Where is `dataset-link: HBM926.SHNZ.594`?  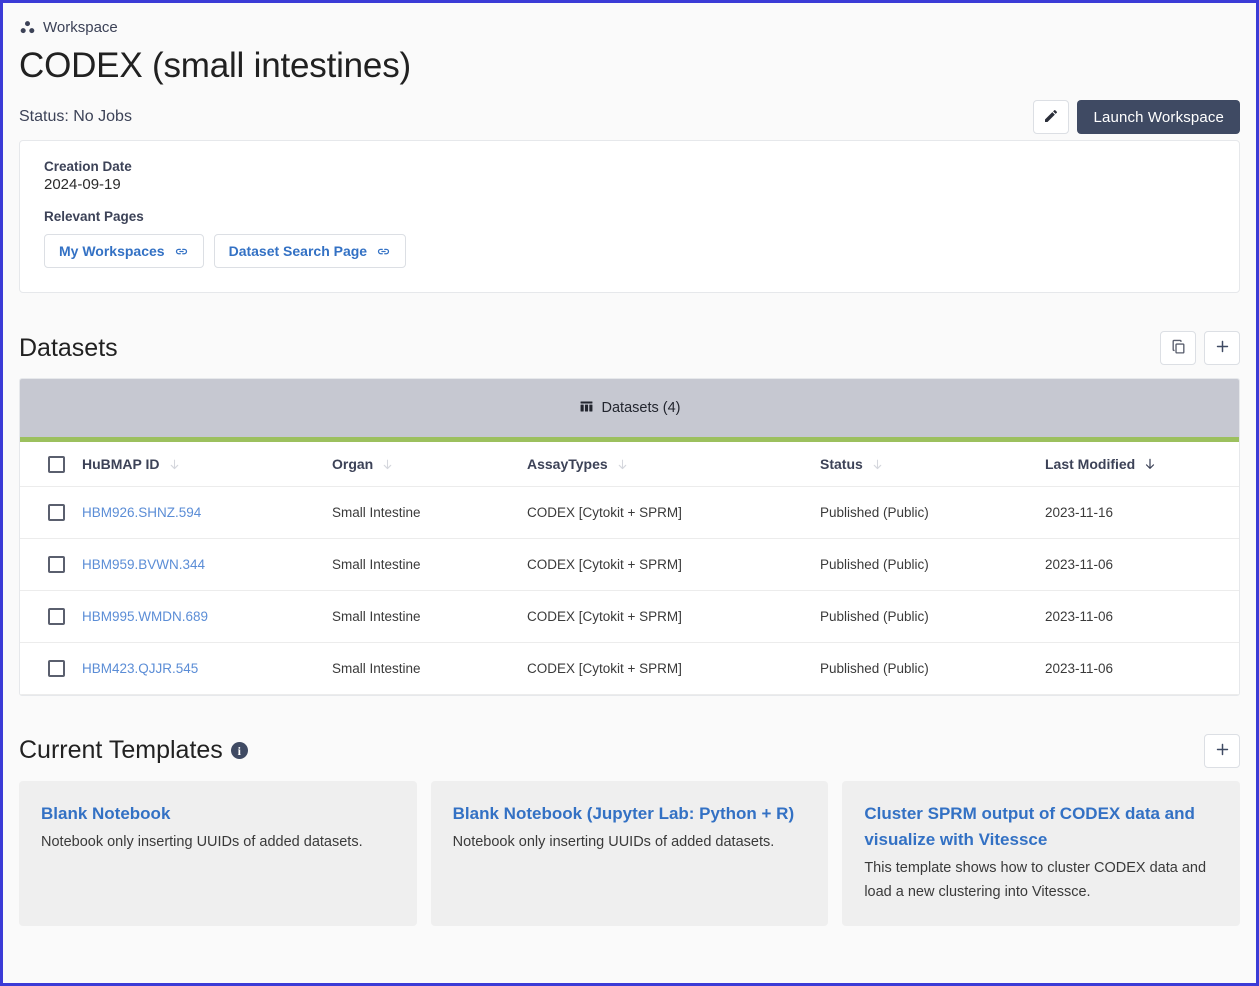
dataset-link: HBM926.SHNZ.594 is located at coordinates (141, 512).